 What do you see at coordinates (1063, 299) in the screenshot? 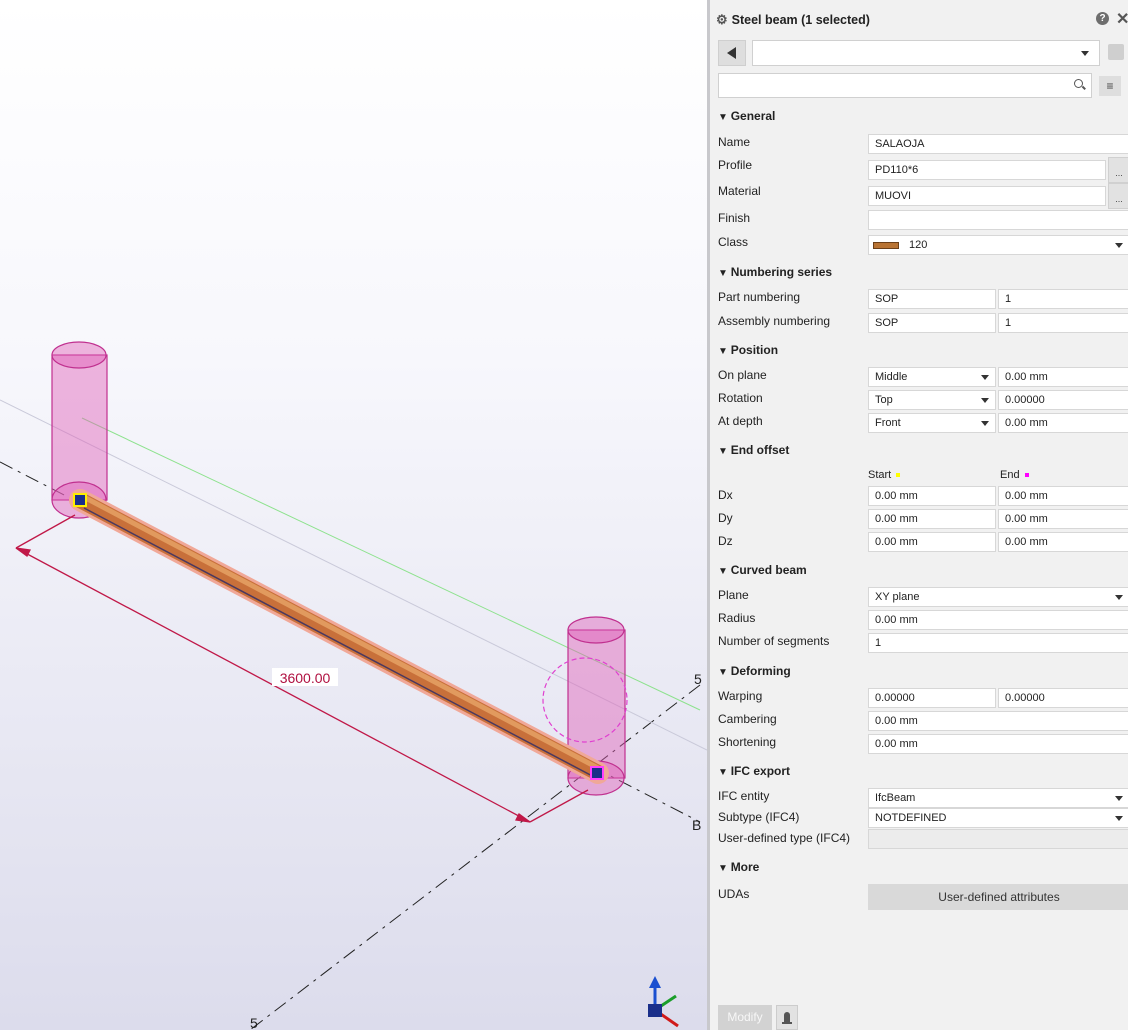
I see `part-start-field: 1` at bounding box center [1063, 299].